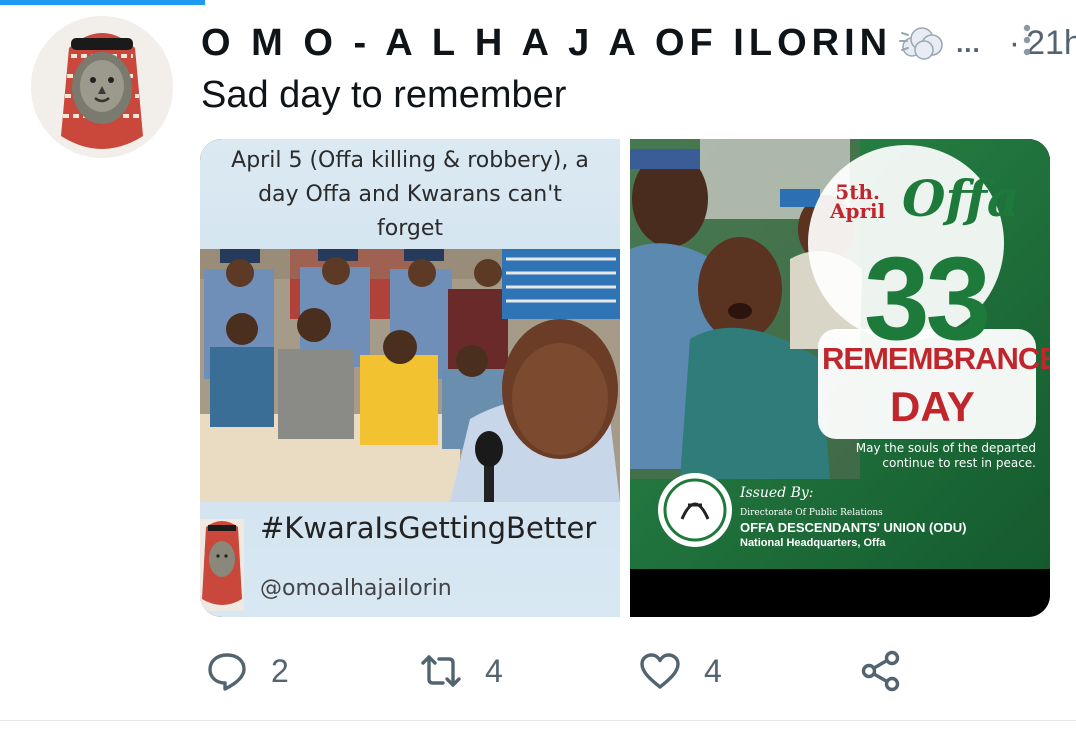 This screenshot has height=729, width=1076. Describe the element at coordinates (441, 671) in the screenshot. I see `retweet-icon` at that location.